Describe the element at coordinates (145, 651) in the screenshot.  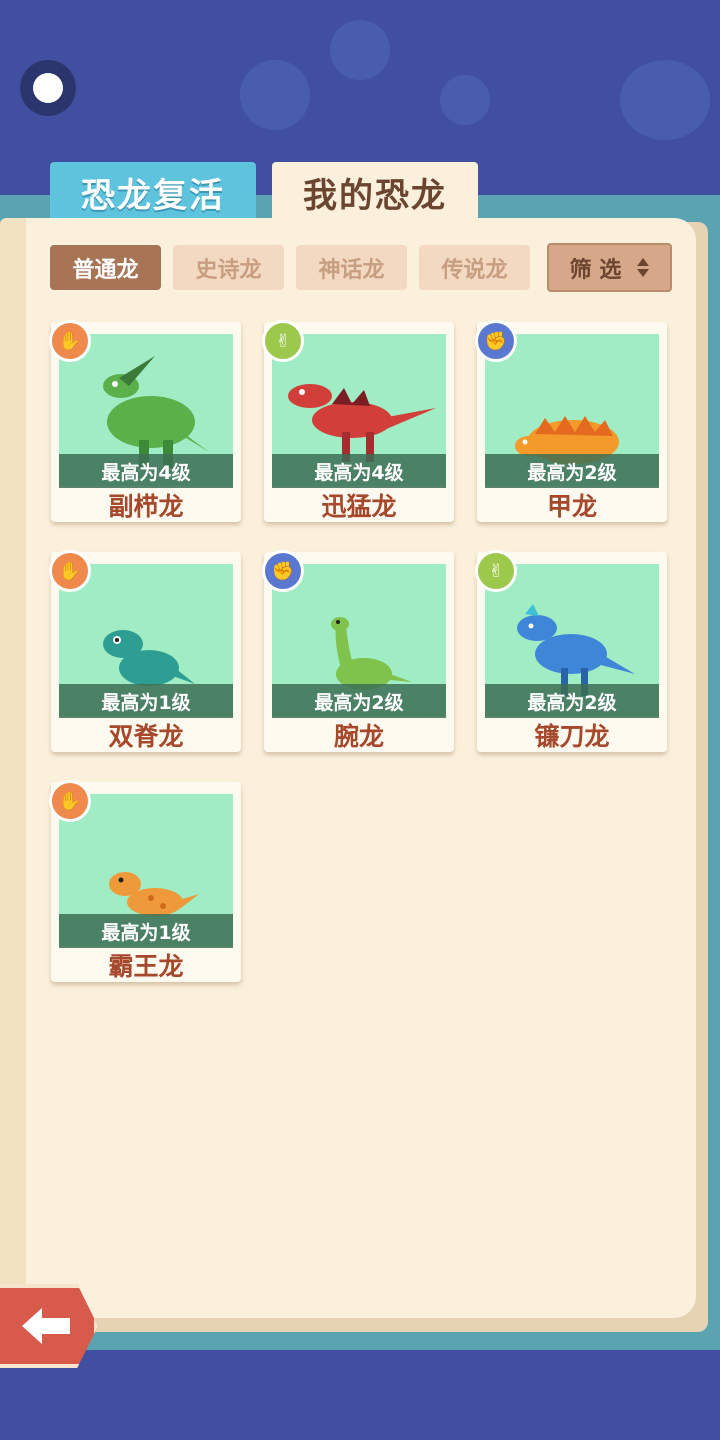
I see `dino-card: ✋ 最高为1级 双脊龙` at that location.